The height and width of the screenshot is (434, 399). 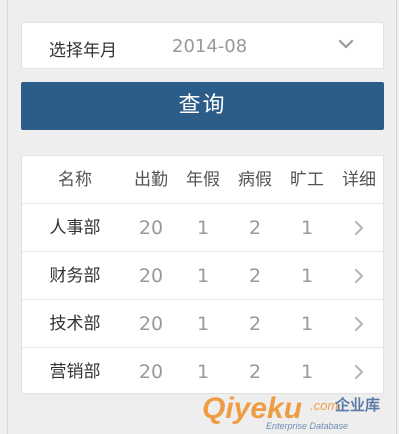 I want to click on table-header-row: 名称 出勤 年假 病假 旷工 详细, so click(x=202, y=180).